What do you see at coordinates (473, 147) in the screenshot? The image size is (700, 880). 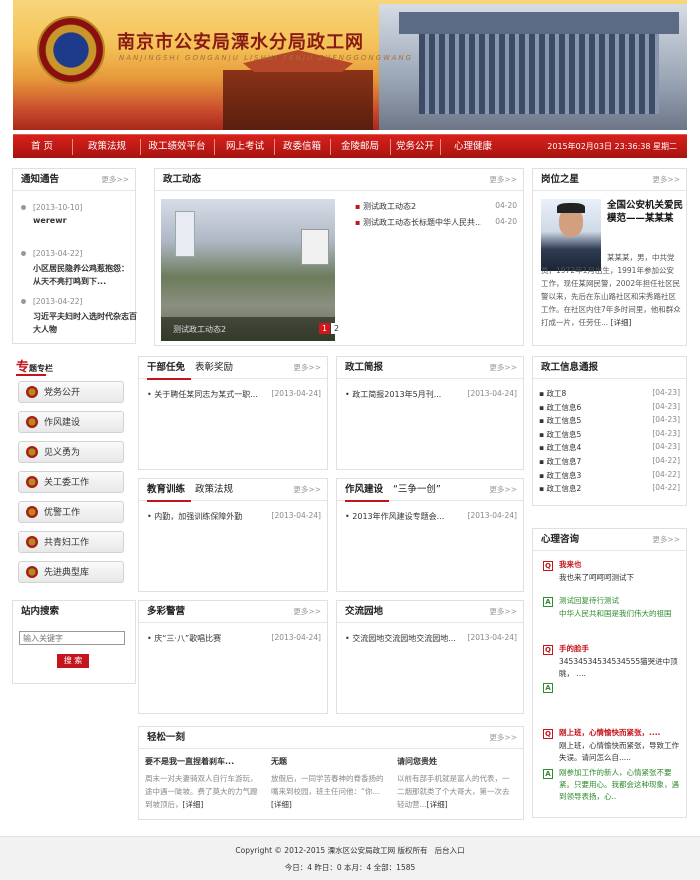 I see `nav-item: 心理健康` at bounding box center [473, 147].